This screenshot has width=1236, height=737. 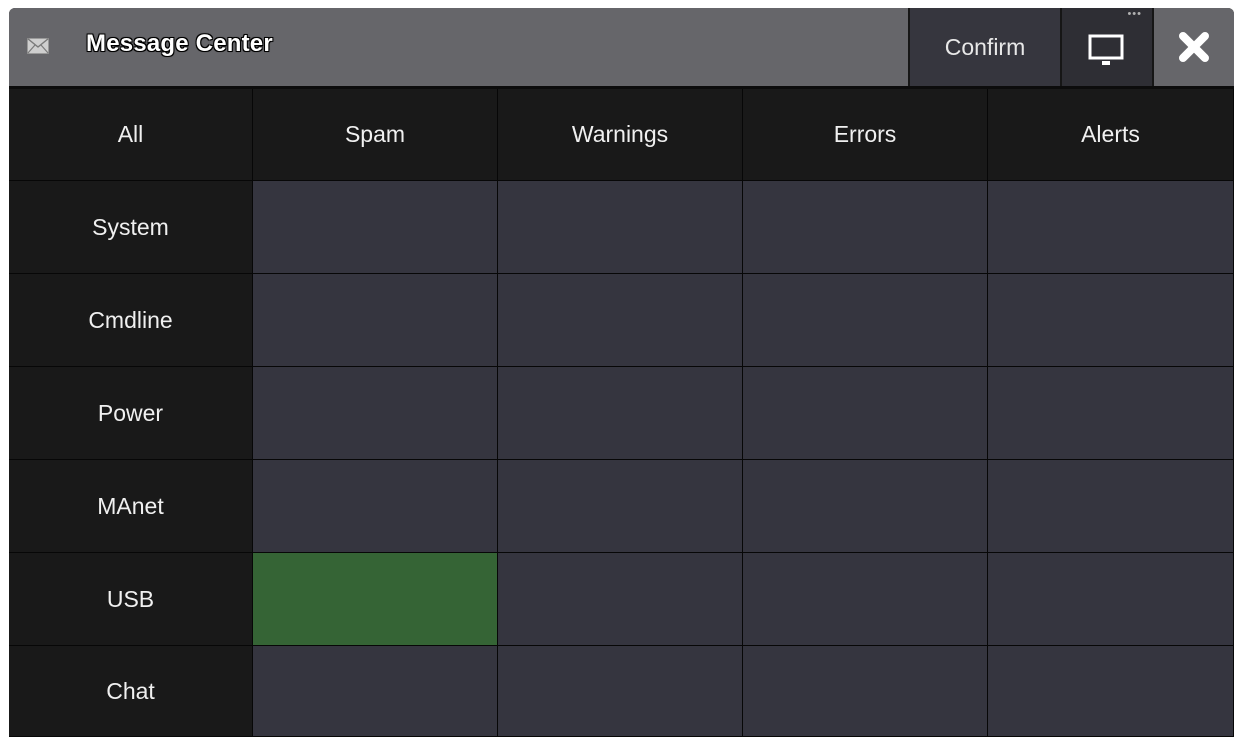 I want to click on toggle-chat-warnings, so click(x=620, y=691).